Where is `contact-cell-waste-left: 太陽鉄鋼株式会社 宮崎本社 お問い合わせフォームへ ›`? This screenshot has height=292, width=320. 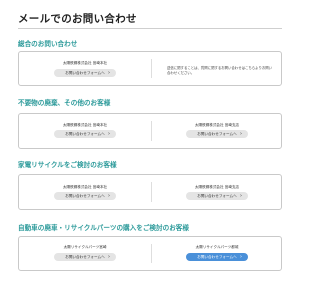 contact-cell-waste-left: 太陽鉄鋼株式会社 宮崎本社 お問い合わせフォームへ › is located at coordinates (85, 131).